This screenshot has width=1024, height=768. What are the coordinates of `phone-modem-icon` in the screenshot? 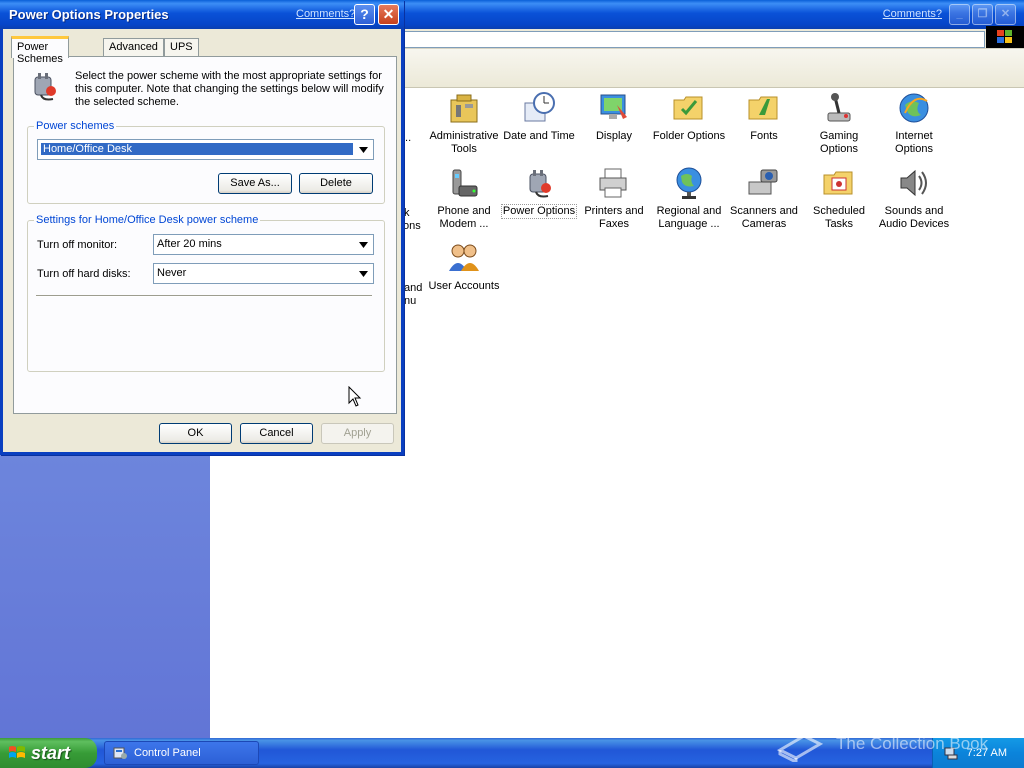 It's located at (465, 183).